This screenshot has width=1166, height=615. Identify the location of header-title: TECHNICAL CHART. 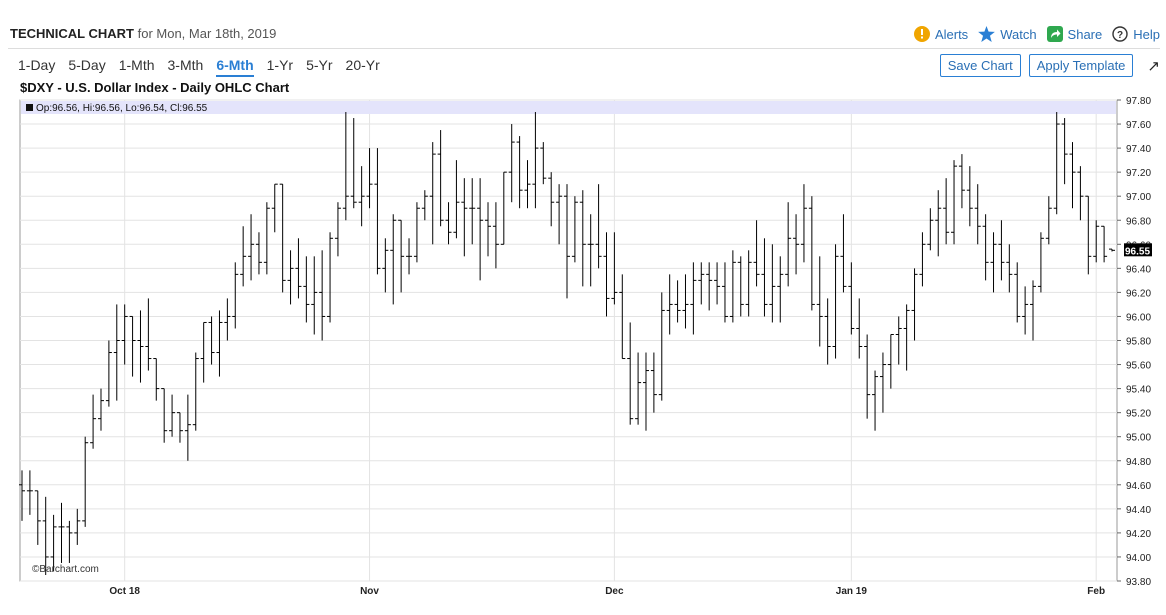
(72, 33).